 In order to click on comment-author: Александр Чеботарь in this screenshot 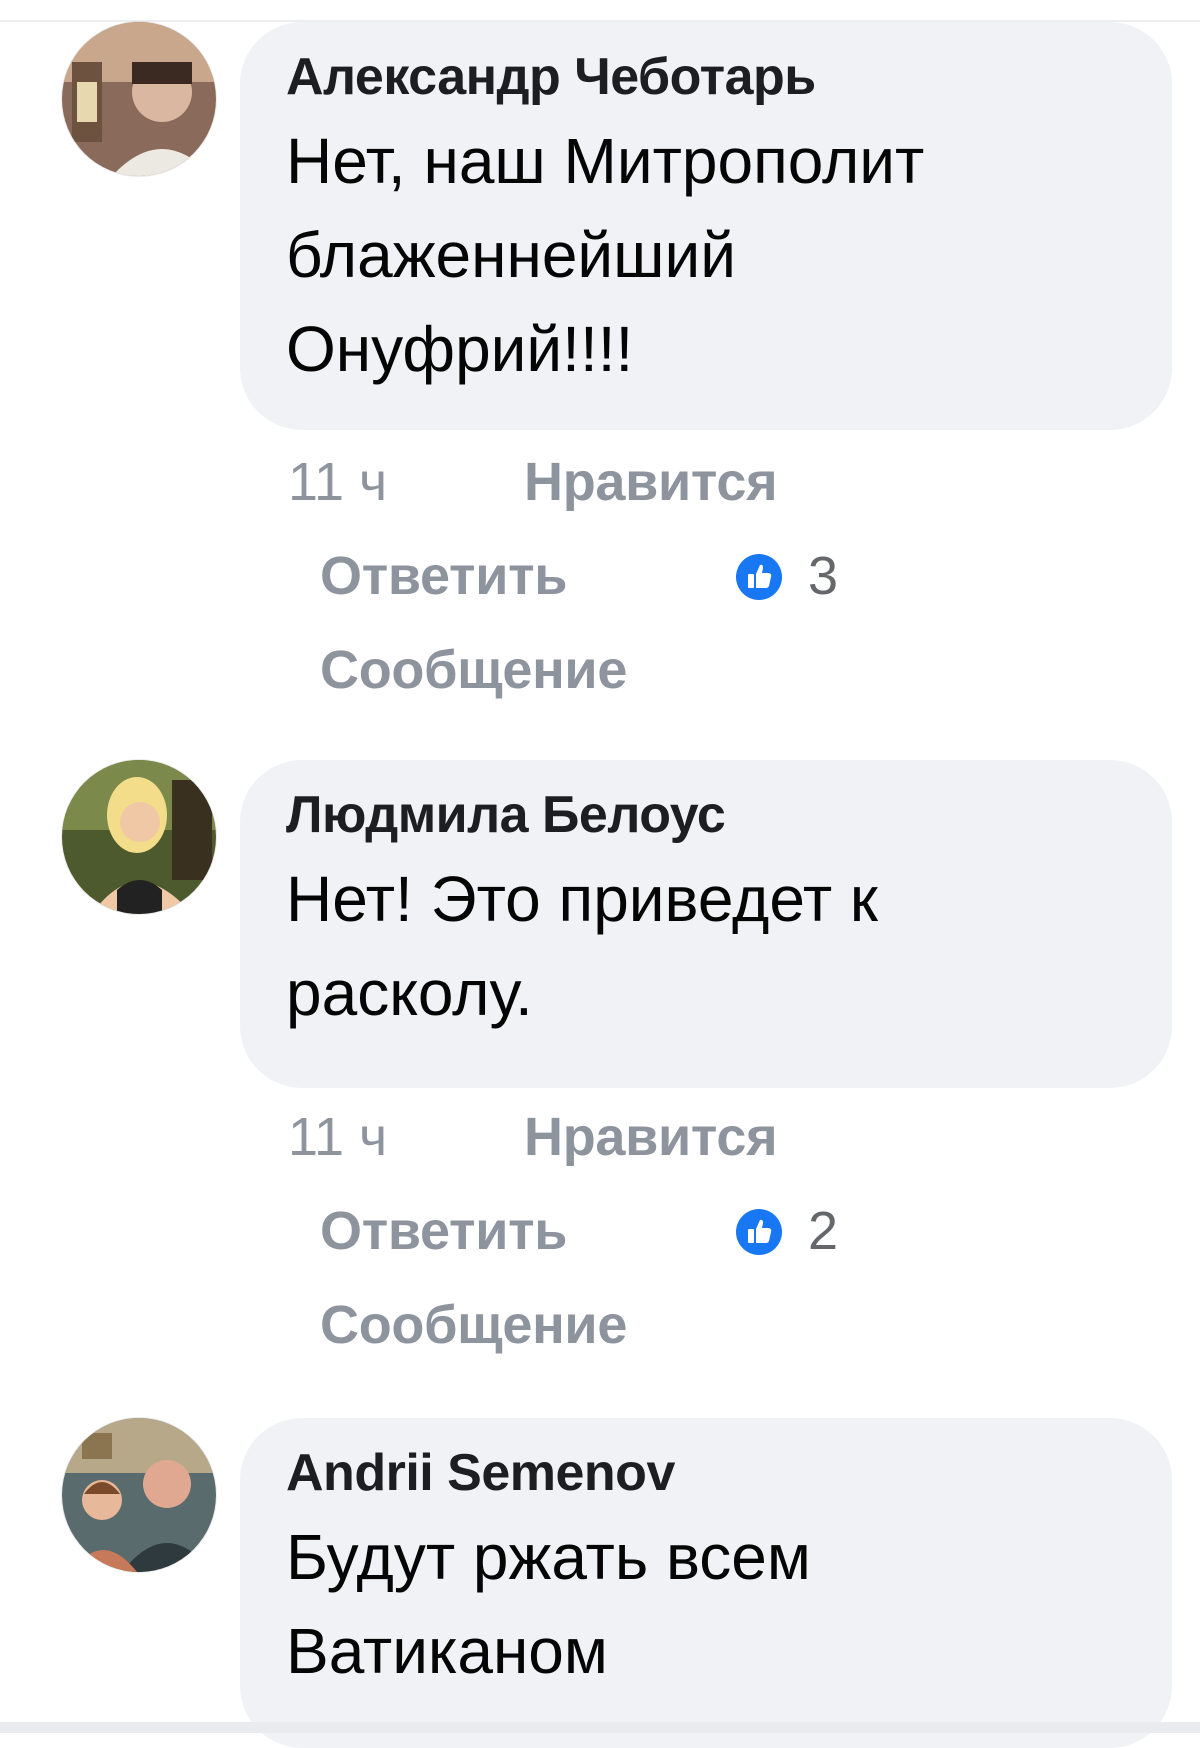, I will do `click(706, 77)`.